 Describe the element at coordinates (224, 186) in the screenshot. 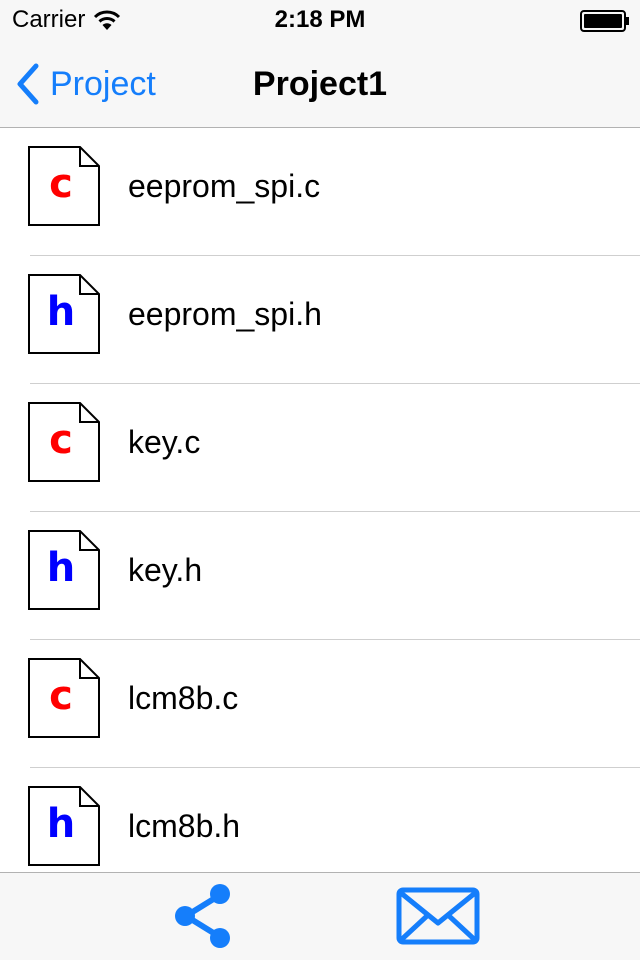

I see `file-name: eeprom_spi.c` at that location.